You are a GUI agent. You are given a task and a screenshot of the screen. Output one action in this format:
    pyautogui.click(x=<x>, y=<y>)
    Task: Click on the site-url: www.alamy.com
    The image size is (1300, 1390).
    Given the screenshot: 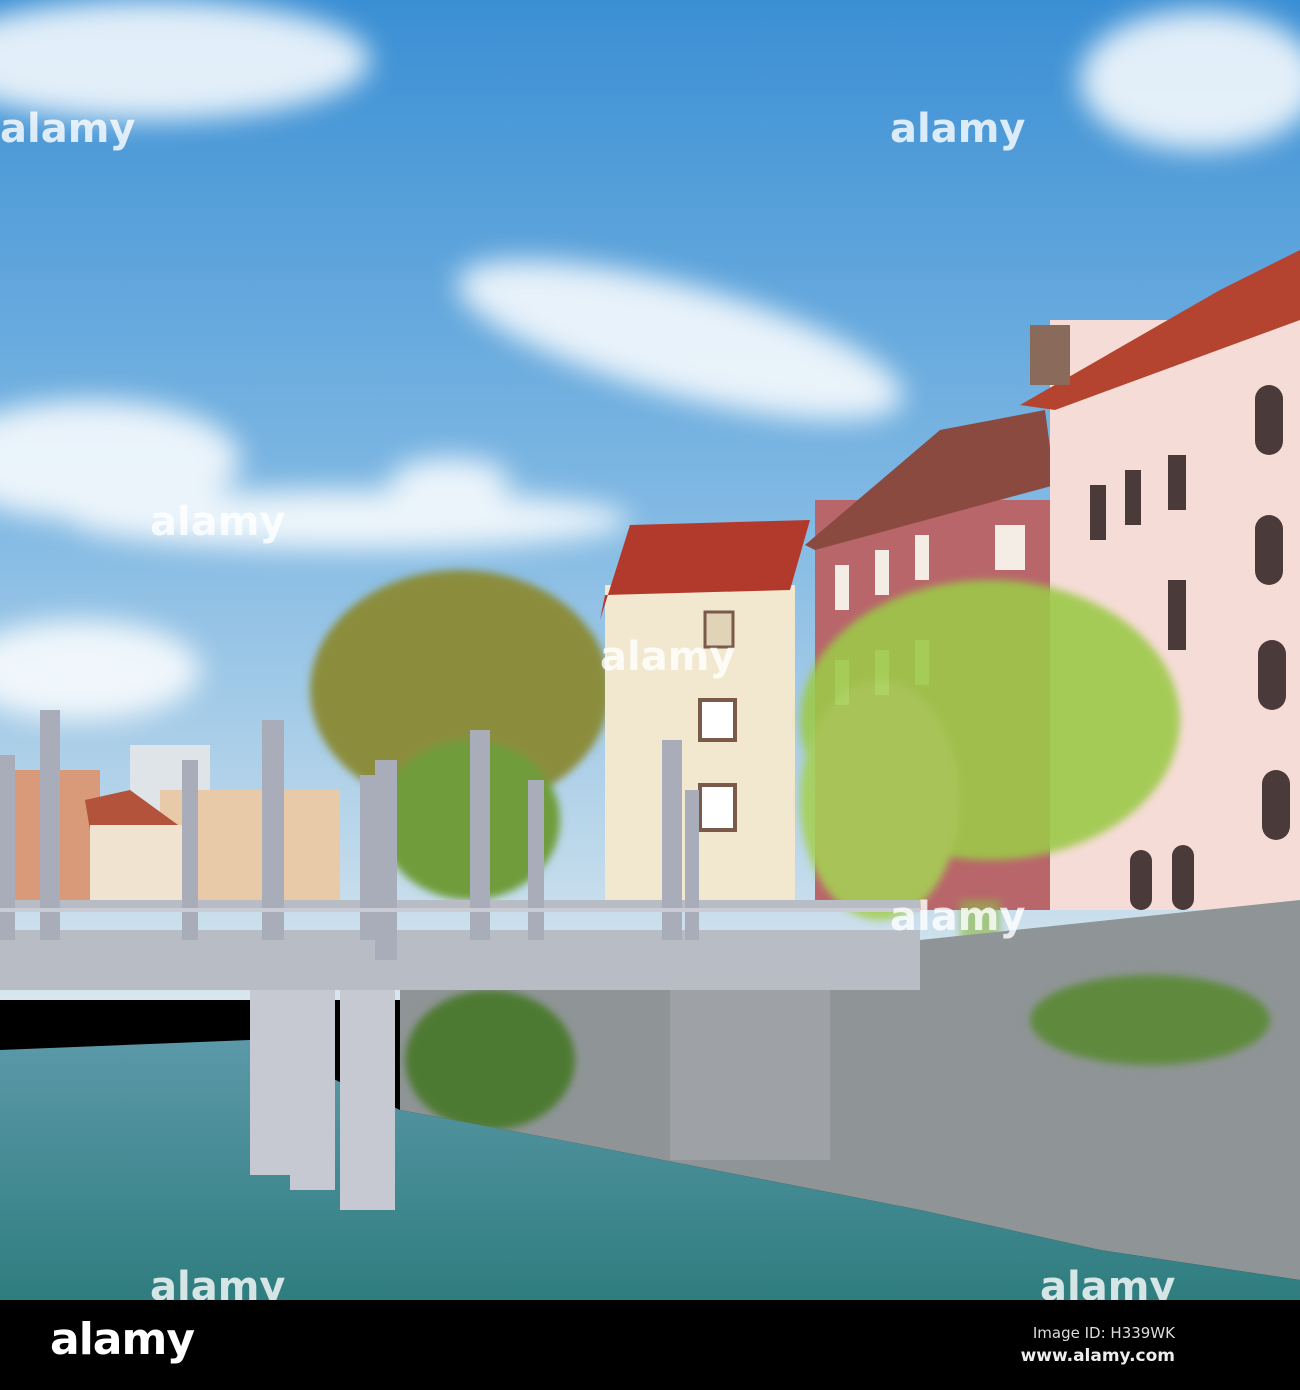 What is the action you would take?
    pyautogui.click(x=1097, y=1356)
    